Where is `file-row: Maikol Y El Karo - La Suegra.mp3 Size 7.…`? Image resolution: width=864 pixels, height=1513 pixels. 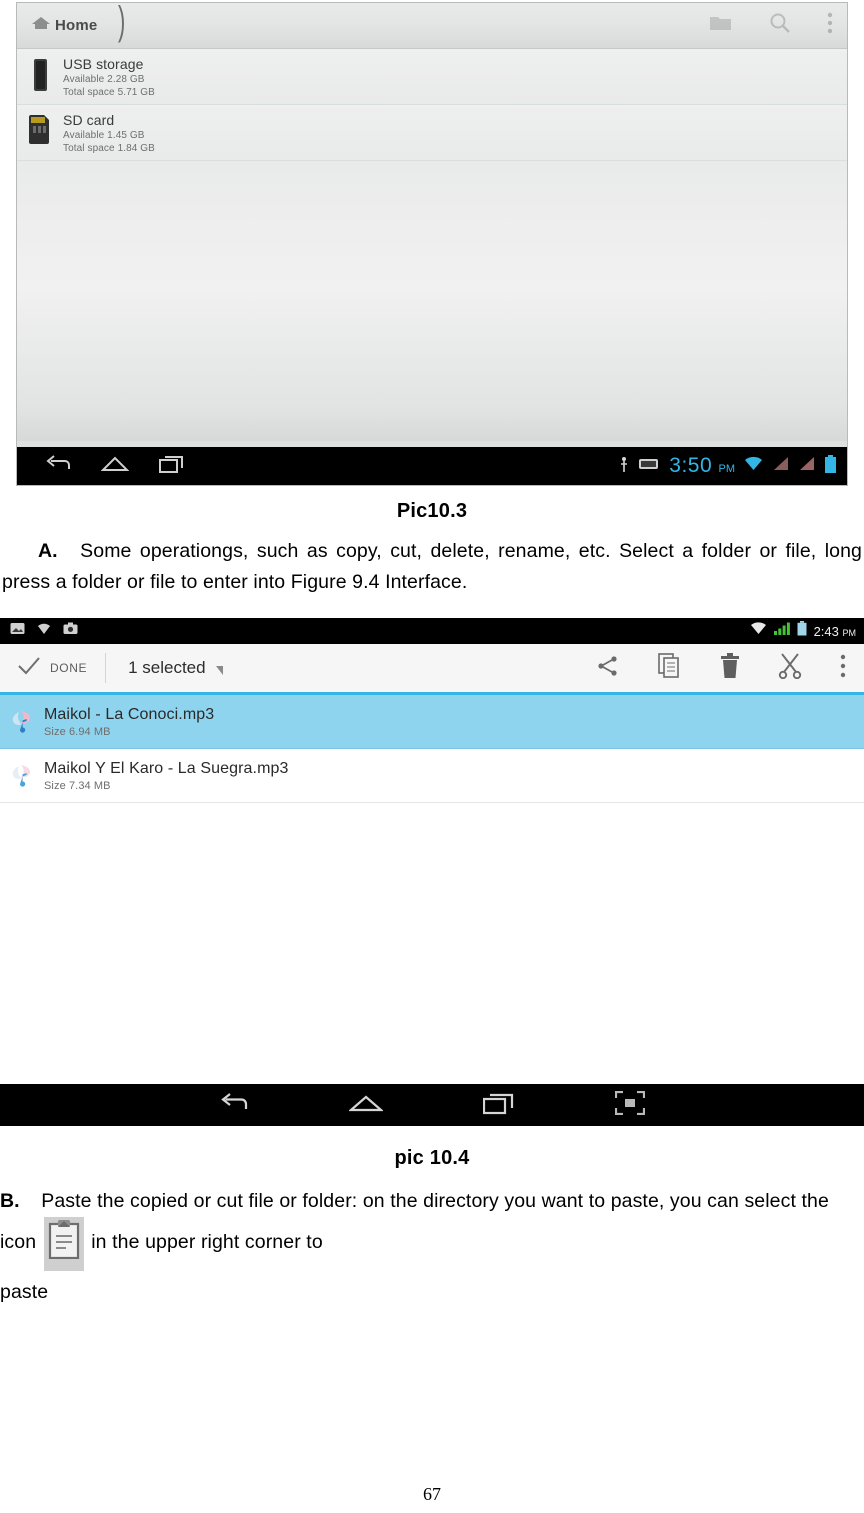 file-row: Maikol Y El Karo - La Suegra.mp3 Size 7.… is located at coordinates (432, 776).